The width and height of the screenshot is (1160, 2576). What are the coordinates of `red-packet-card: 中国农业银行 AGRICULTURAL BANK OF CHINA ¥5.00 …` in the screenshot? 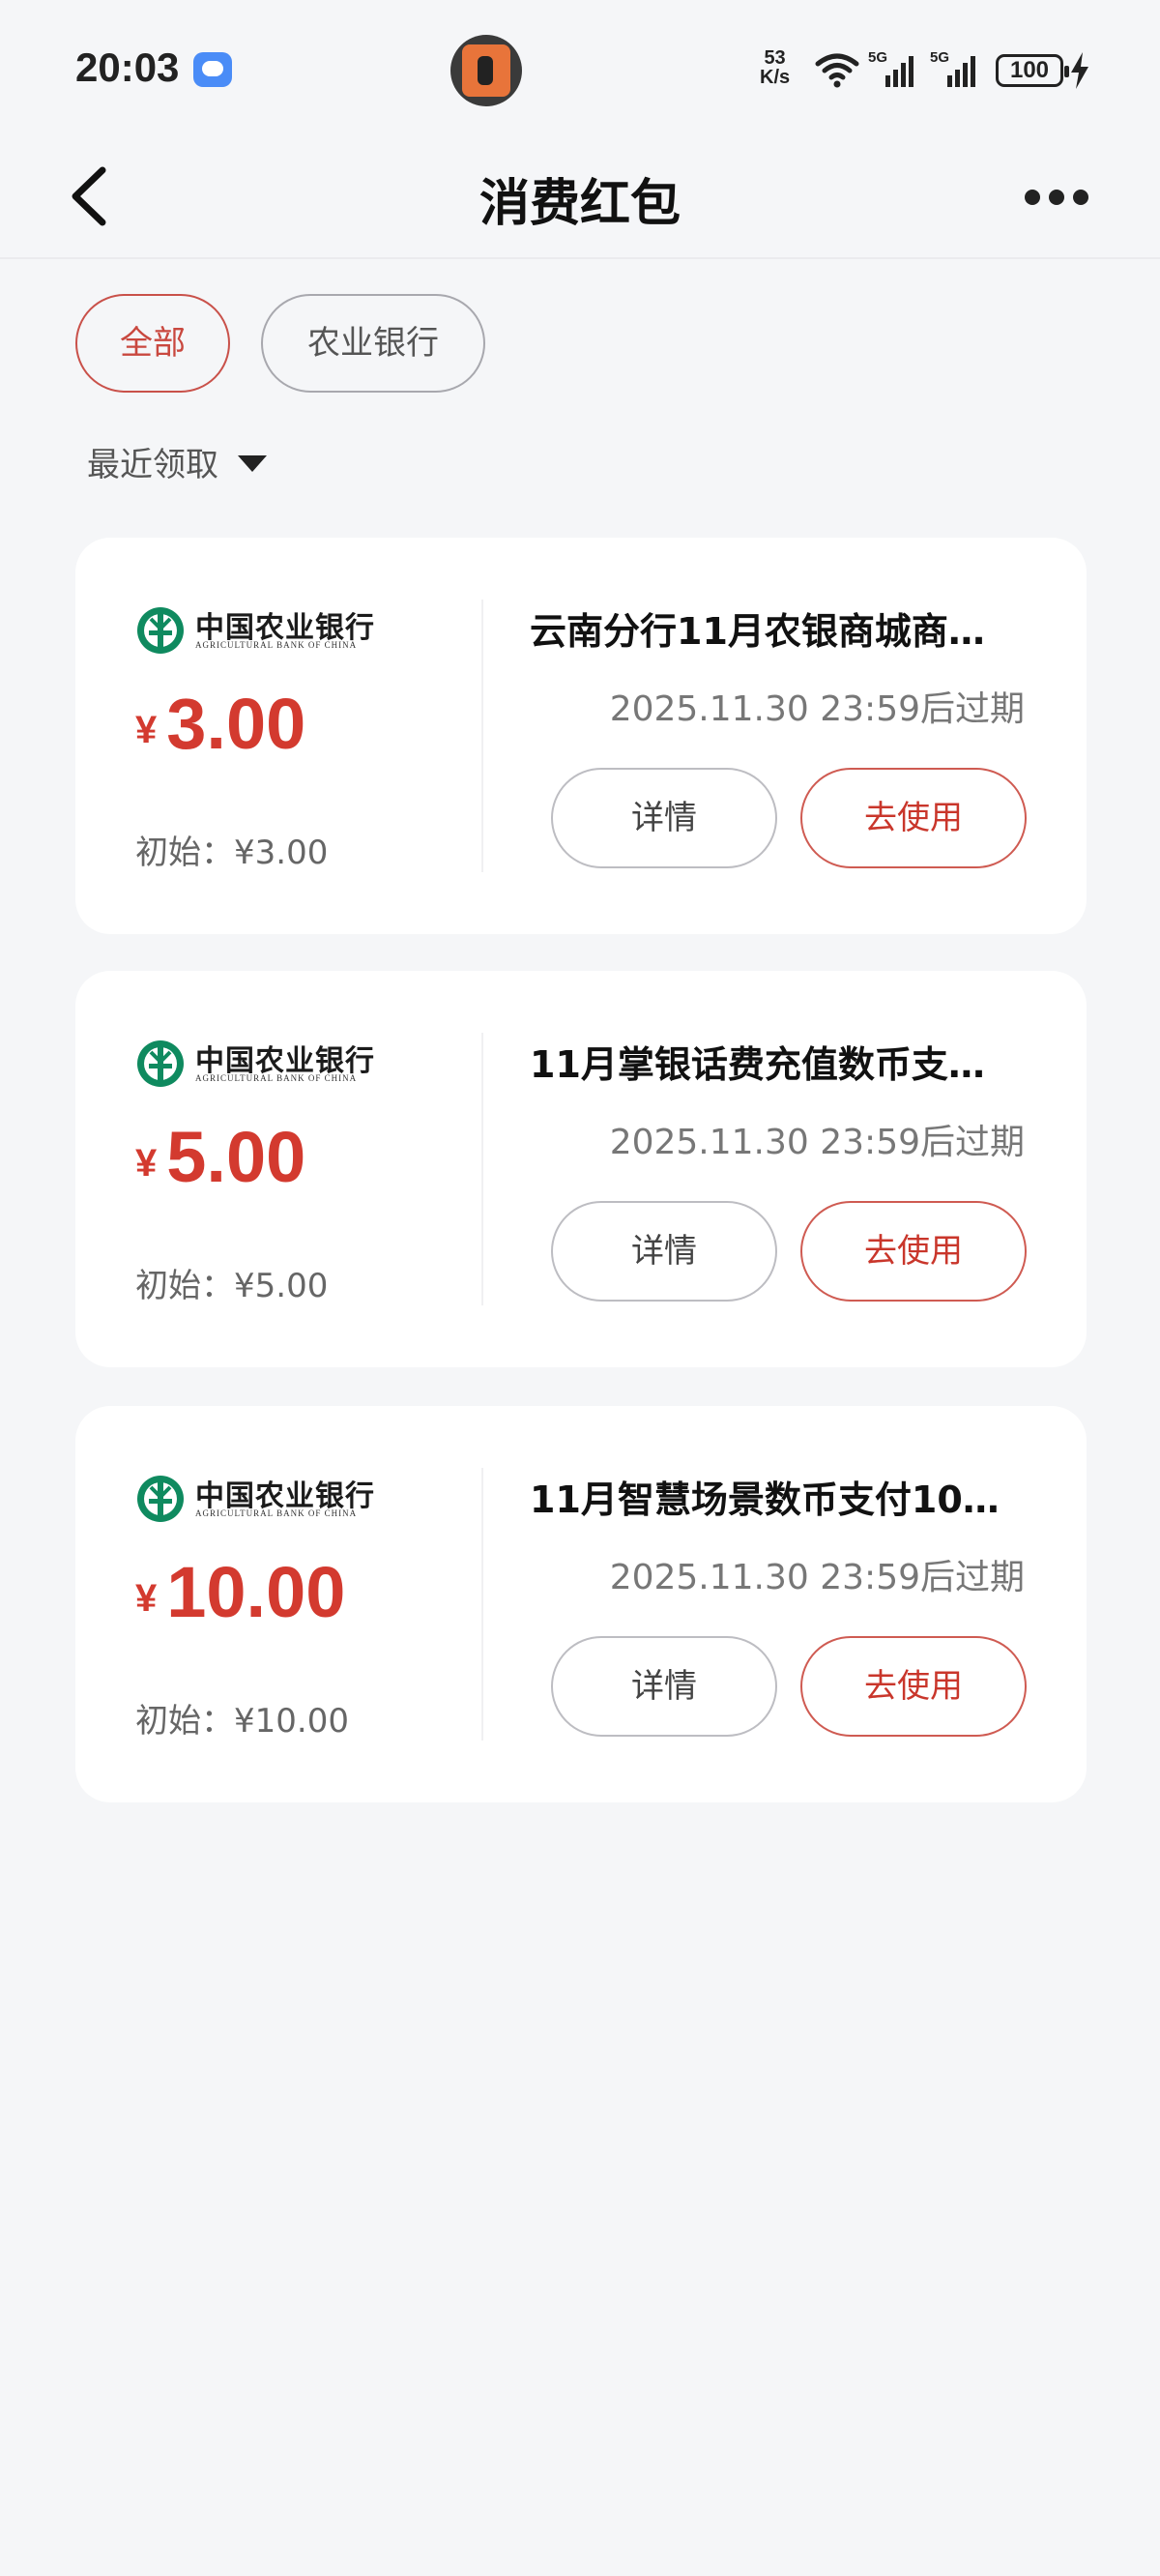 It's located at (581, 1169).